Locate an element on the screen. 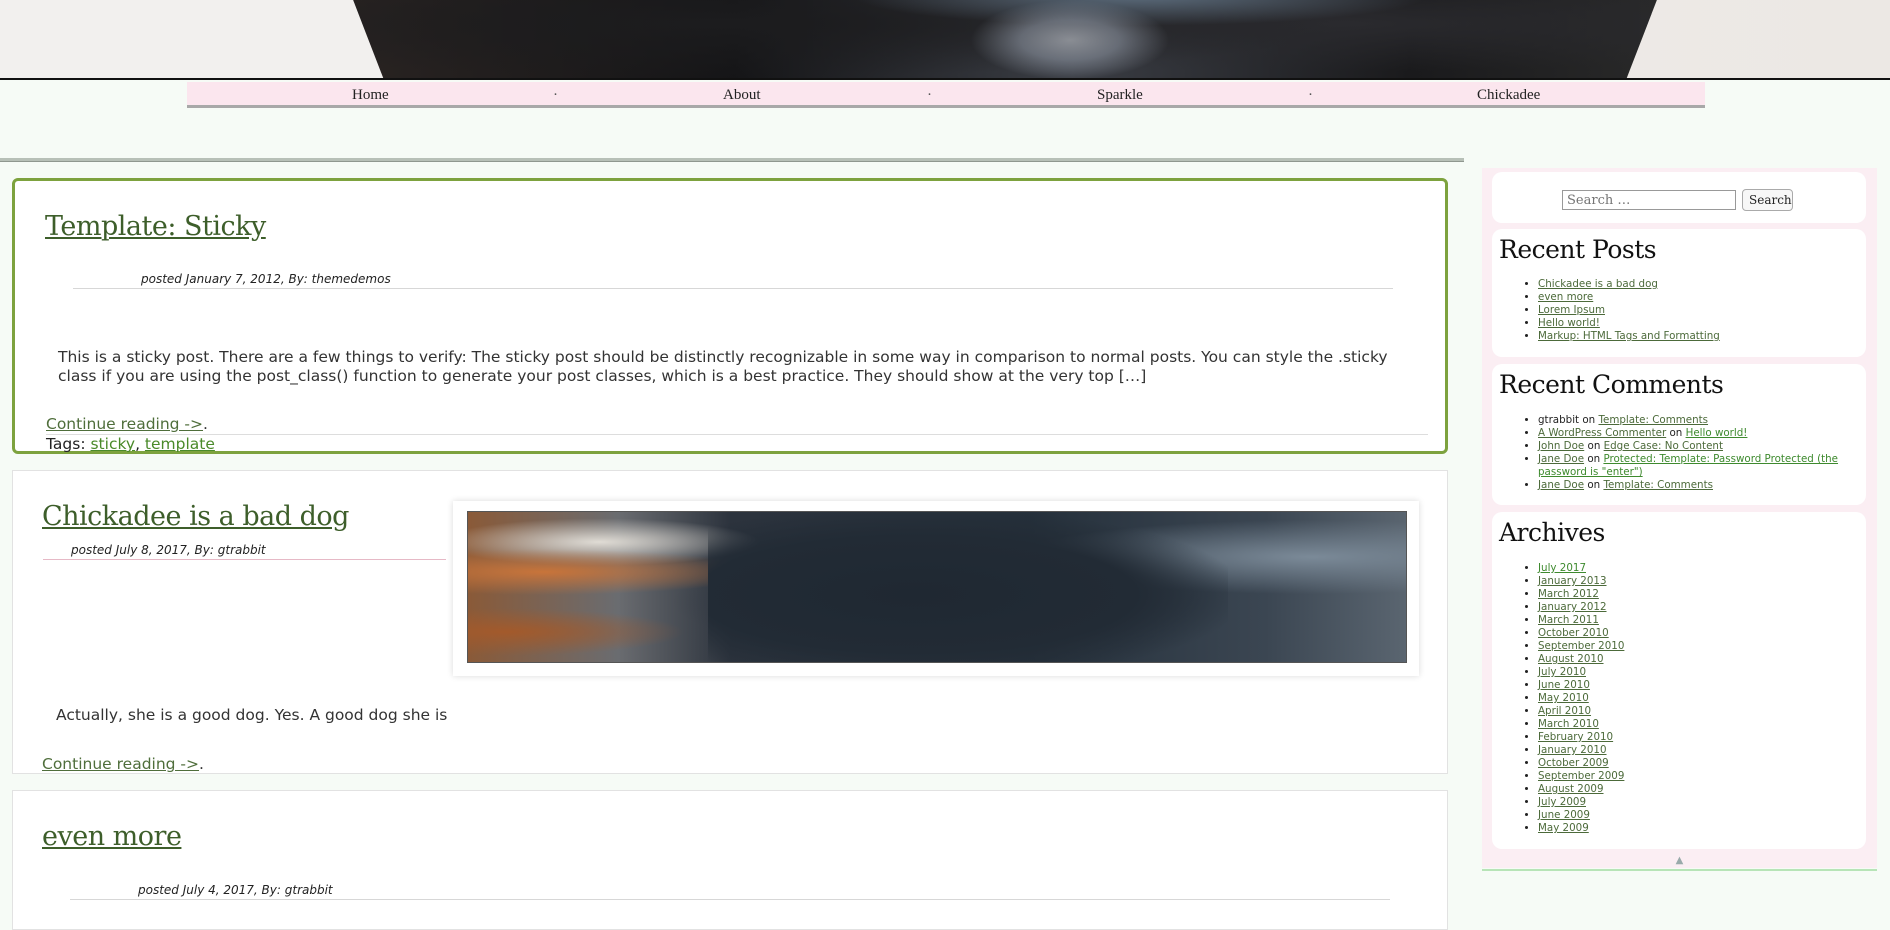 The image size is (1890, 930). list-item: October 2010 is located at coordinates (1581, 633).